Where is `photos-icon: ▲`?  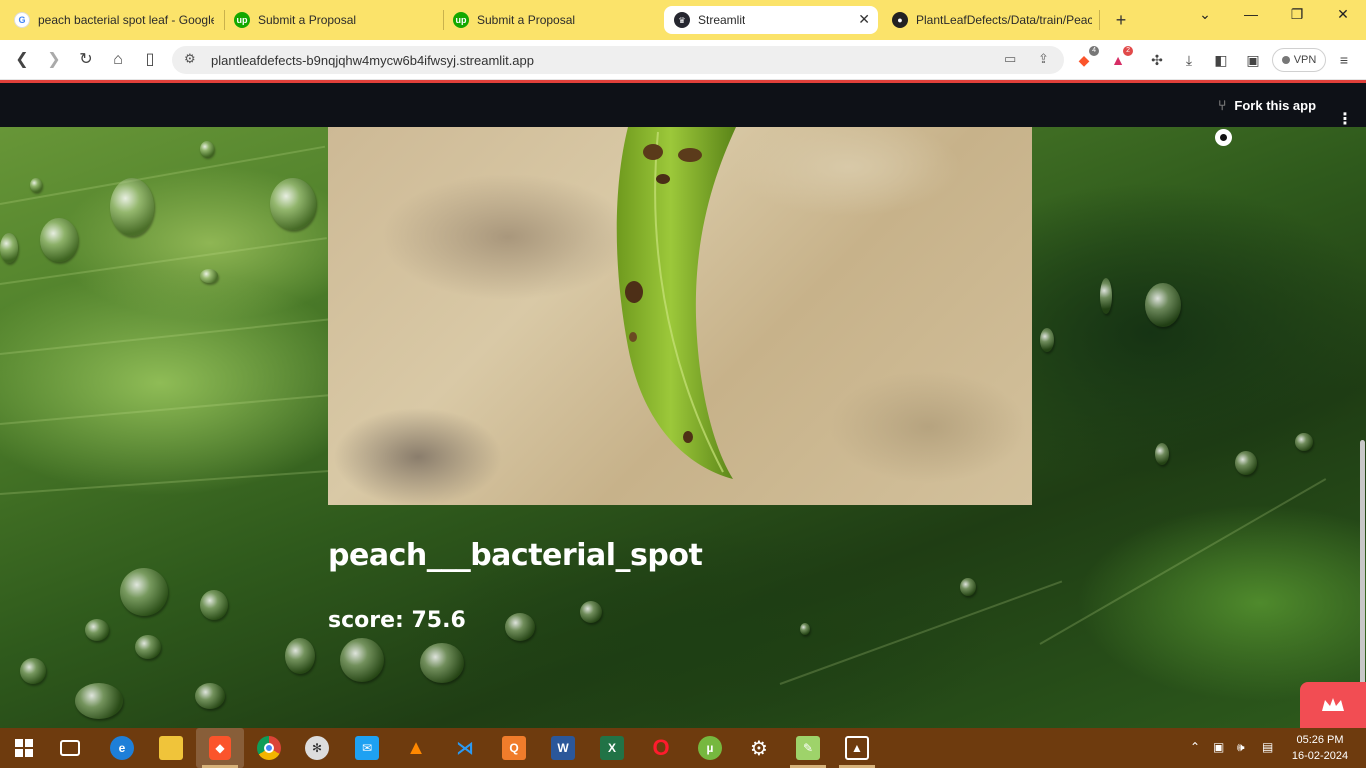 photos-icon: ▲ is located at coordinates (857, 748).